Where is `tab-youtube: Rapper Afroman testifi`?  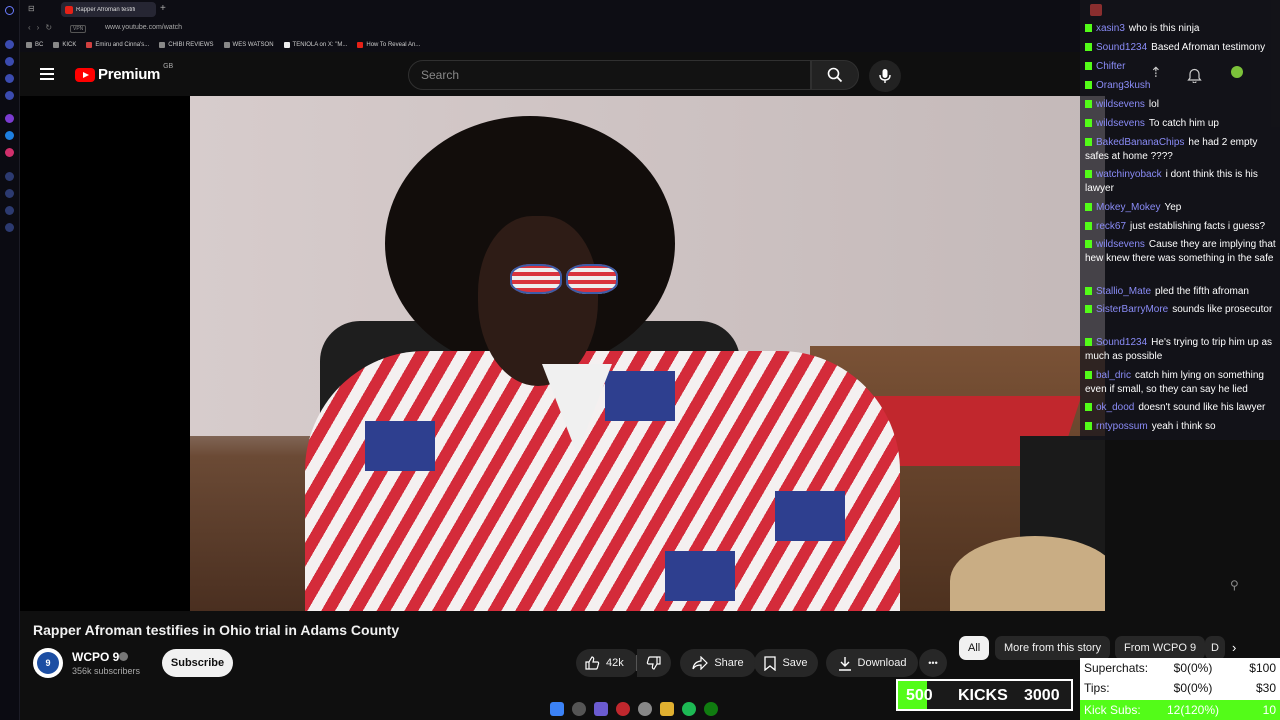
tab-youtube: Rapper Afroman testifi is located at coordinates (108, 9).